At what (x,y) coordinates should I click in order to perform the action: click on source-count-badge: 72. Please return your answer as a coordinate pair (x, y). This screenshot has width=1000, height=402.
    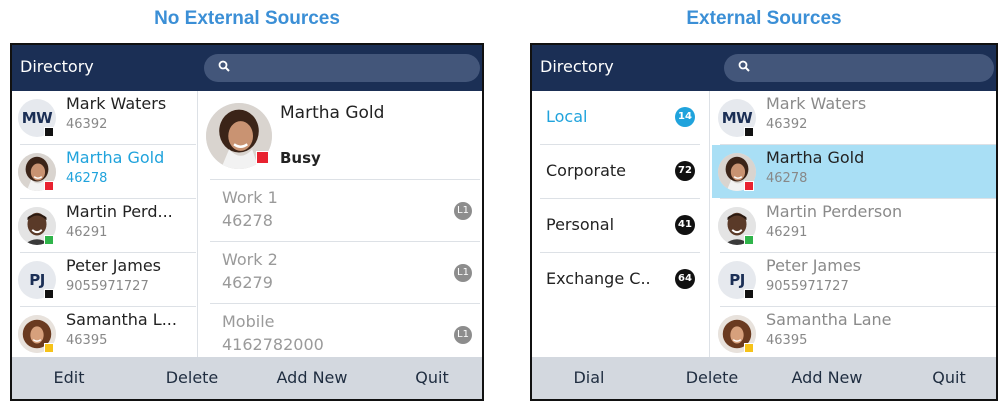
    Looking at the image, I should click on (685, 171).